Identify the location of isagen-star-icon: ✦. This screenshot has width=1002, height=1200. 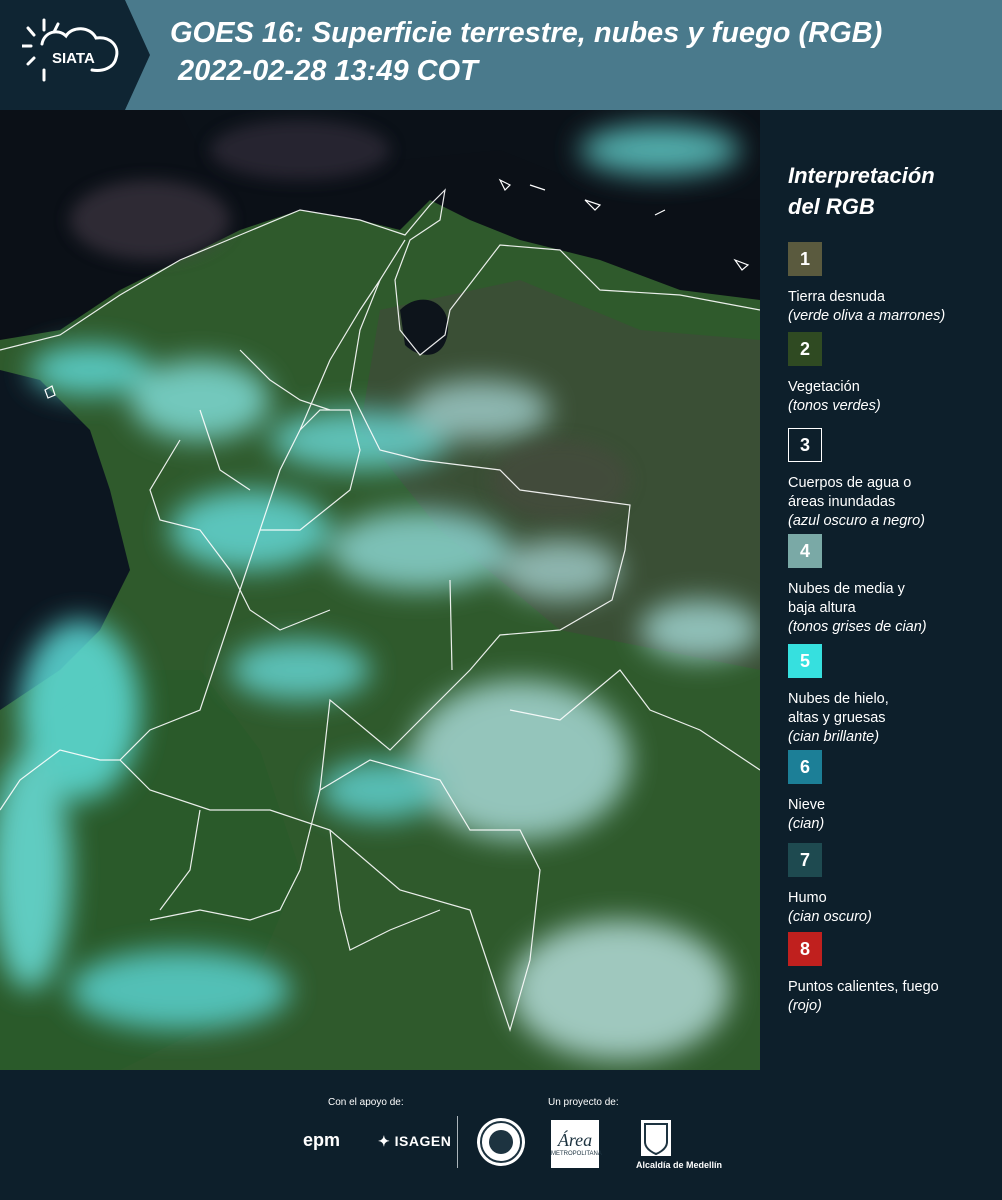
(384, 1141).